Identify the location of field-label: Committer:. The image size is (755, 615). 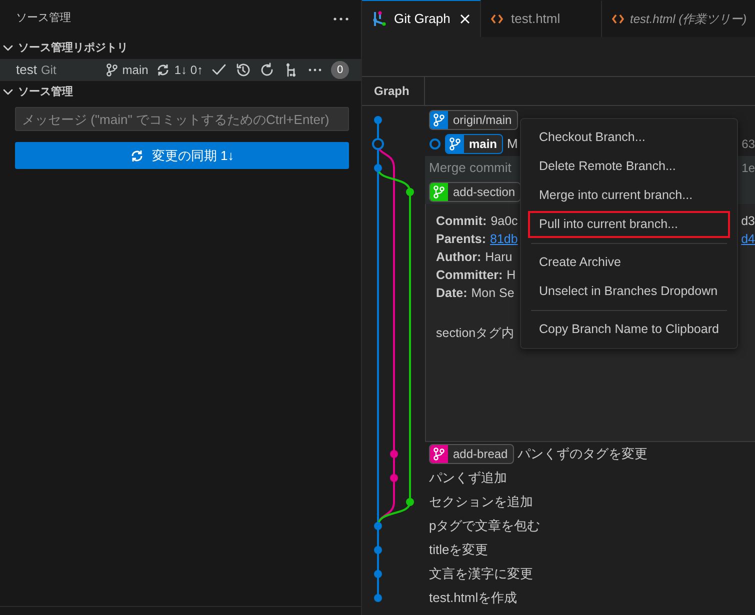
(469, 275).